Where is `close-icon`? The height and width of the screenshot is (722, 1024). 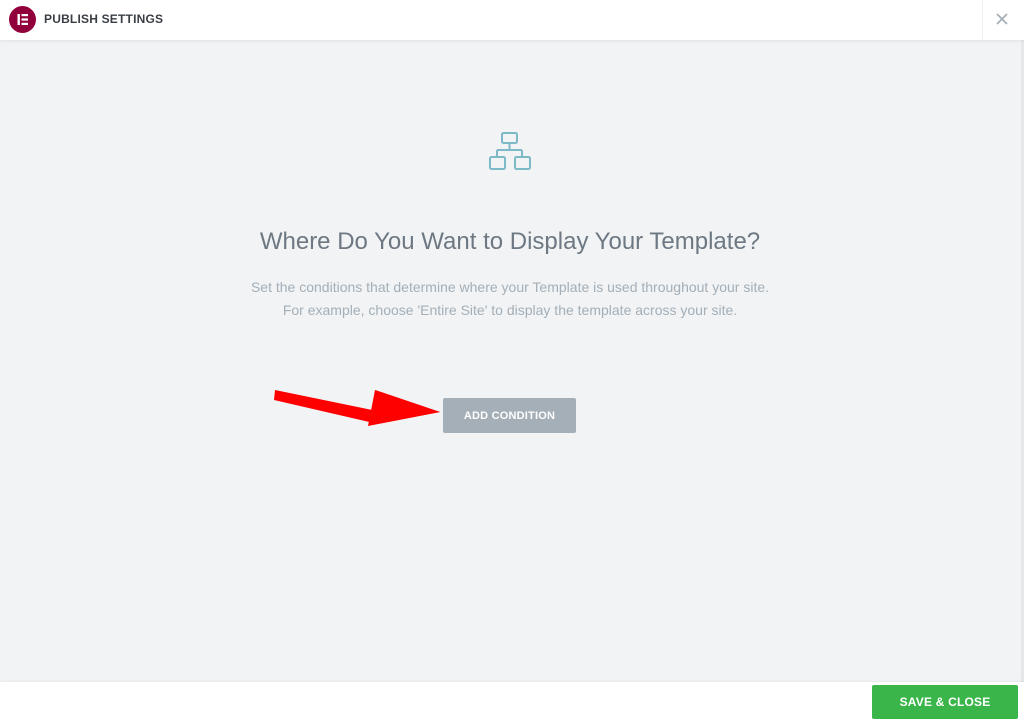
close-icon is located at coordinates (1002, 19).